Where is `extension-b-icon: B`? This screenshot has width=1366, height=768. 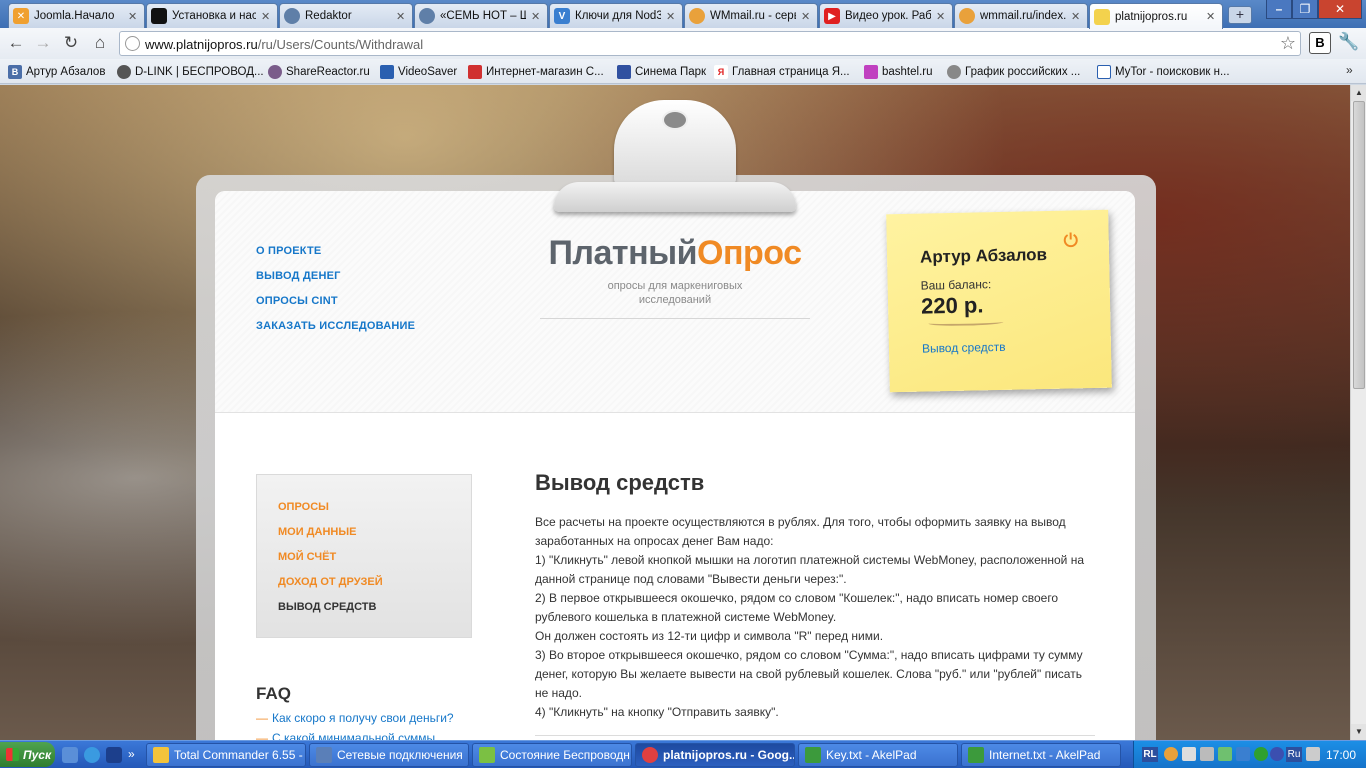 extension-b-icon: B is located at coordinates (1320, 43).